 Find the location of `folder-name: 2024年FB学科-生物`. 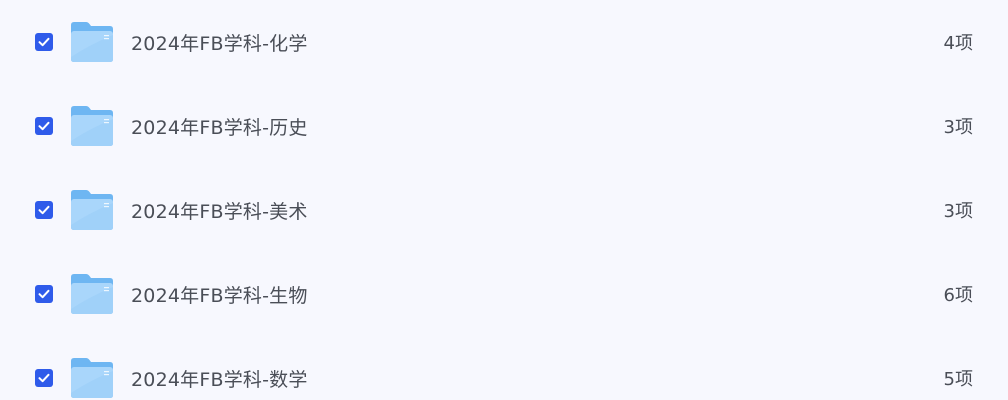

folder-name: 2024年FB学科-生物 is located at coordinates (219, 294).